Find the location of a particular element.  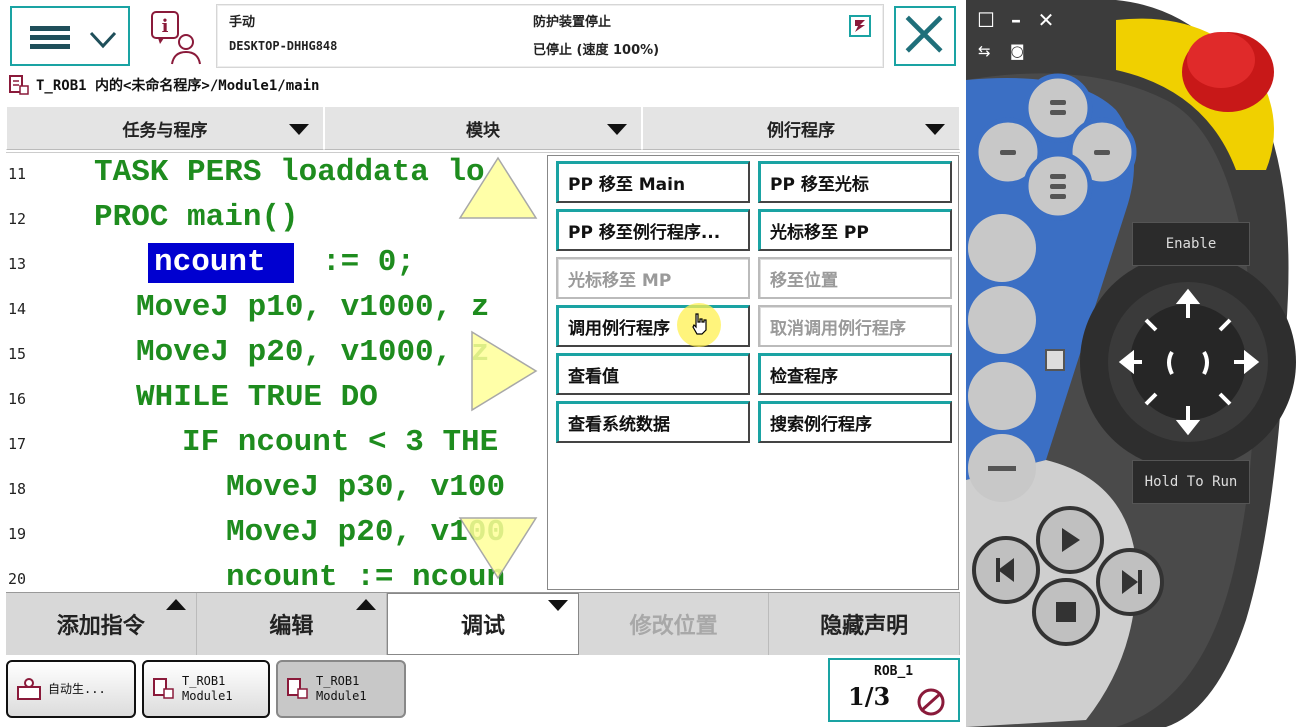

close-button is located at coordinates (925, 36).